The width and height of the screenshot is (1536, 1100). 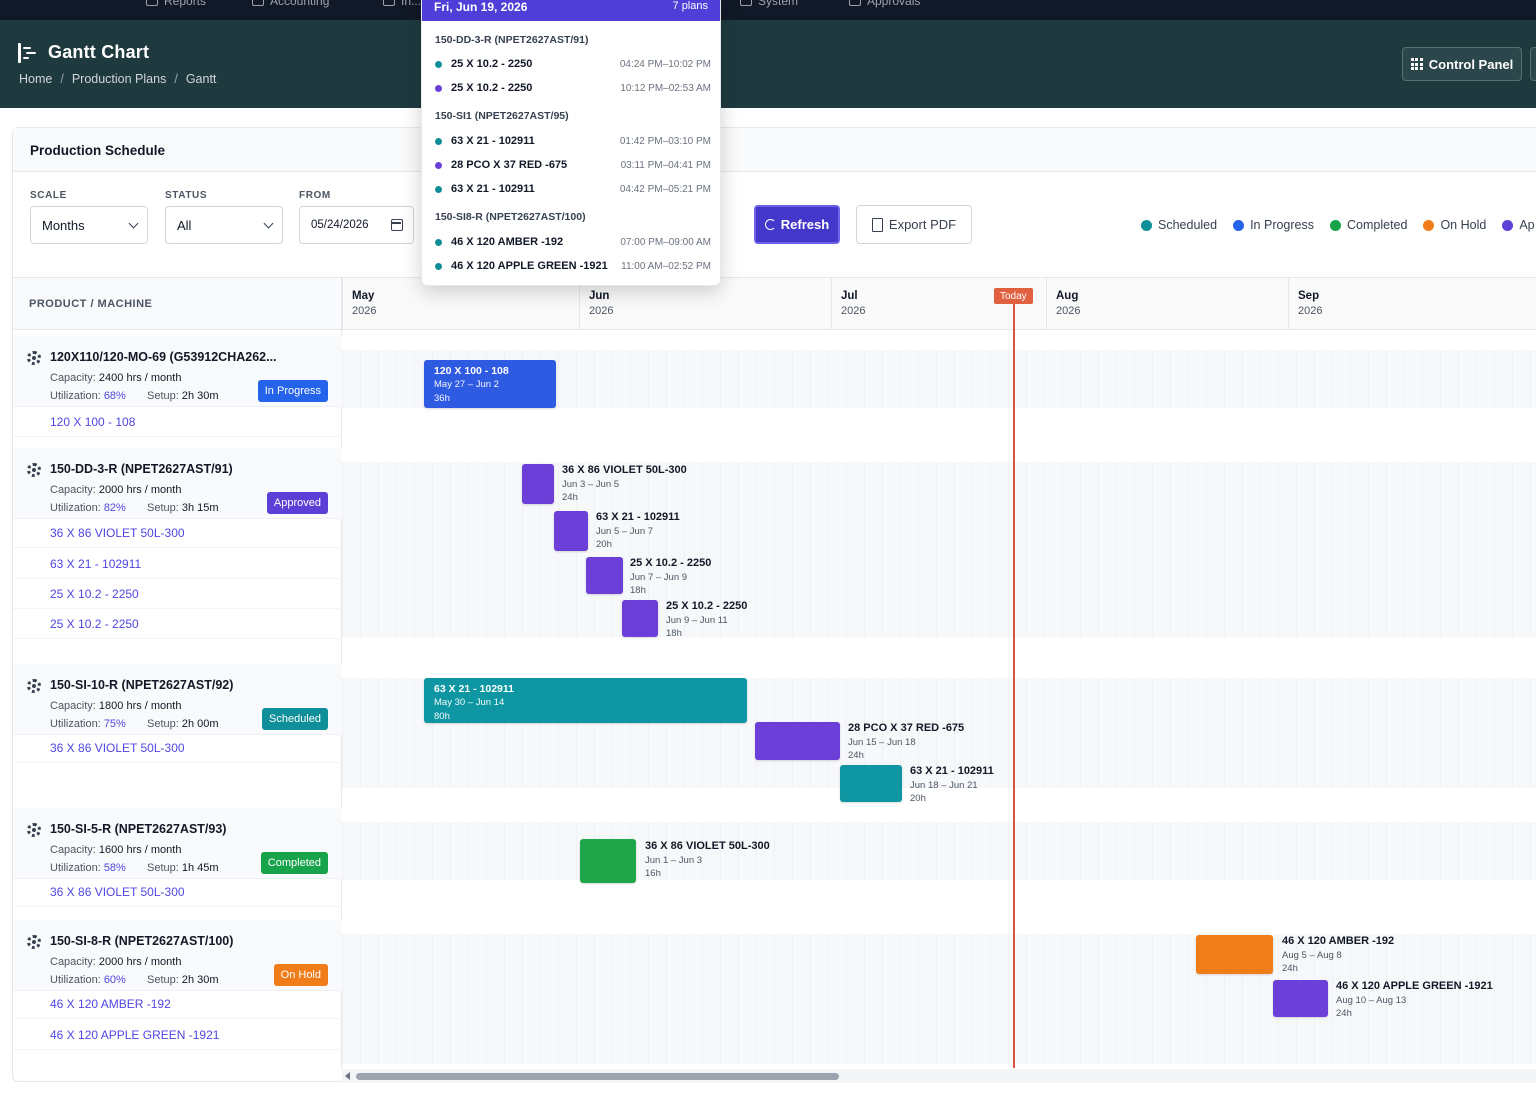 What do you see at coordinates (438, 88) in the screenshot?
I see `status-dot` at bounding box center [438, 88].